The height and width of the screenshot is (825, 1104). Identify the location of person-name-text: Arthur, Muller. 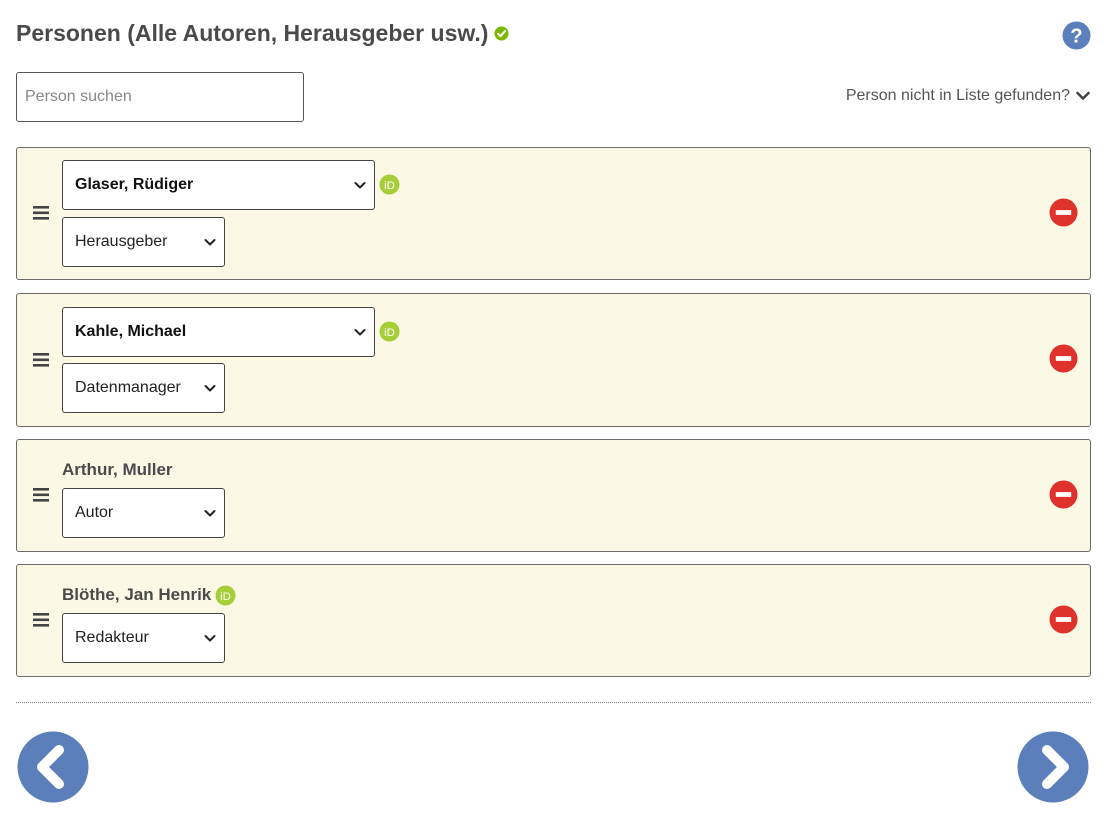
(117, 469).